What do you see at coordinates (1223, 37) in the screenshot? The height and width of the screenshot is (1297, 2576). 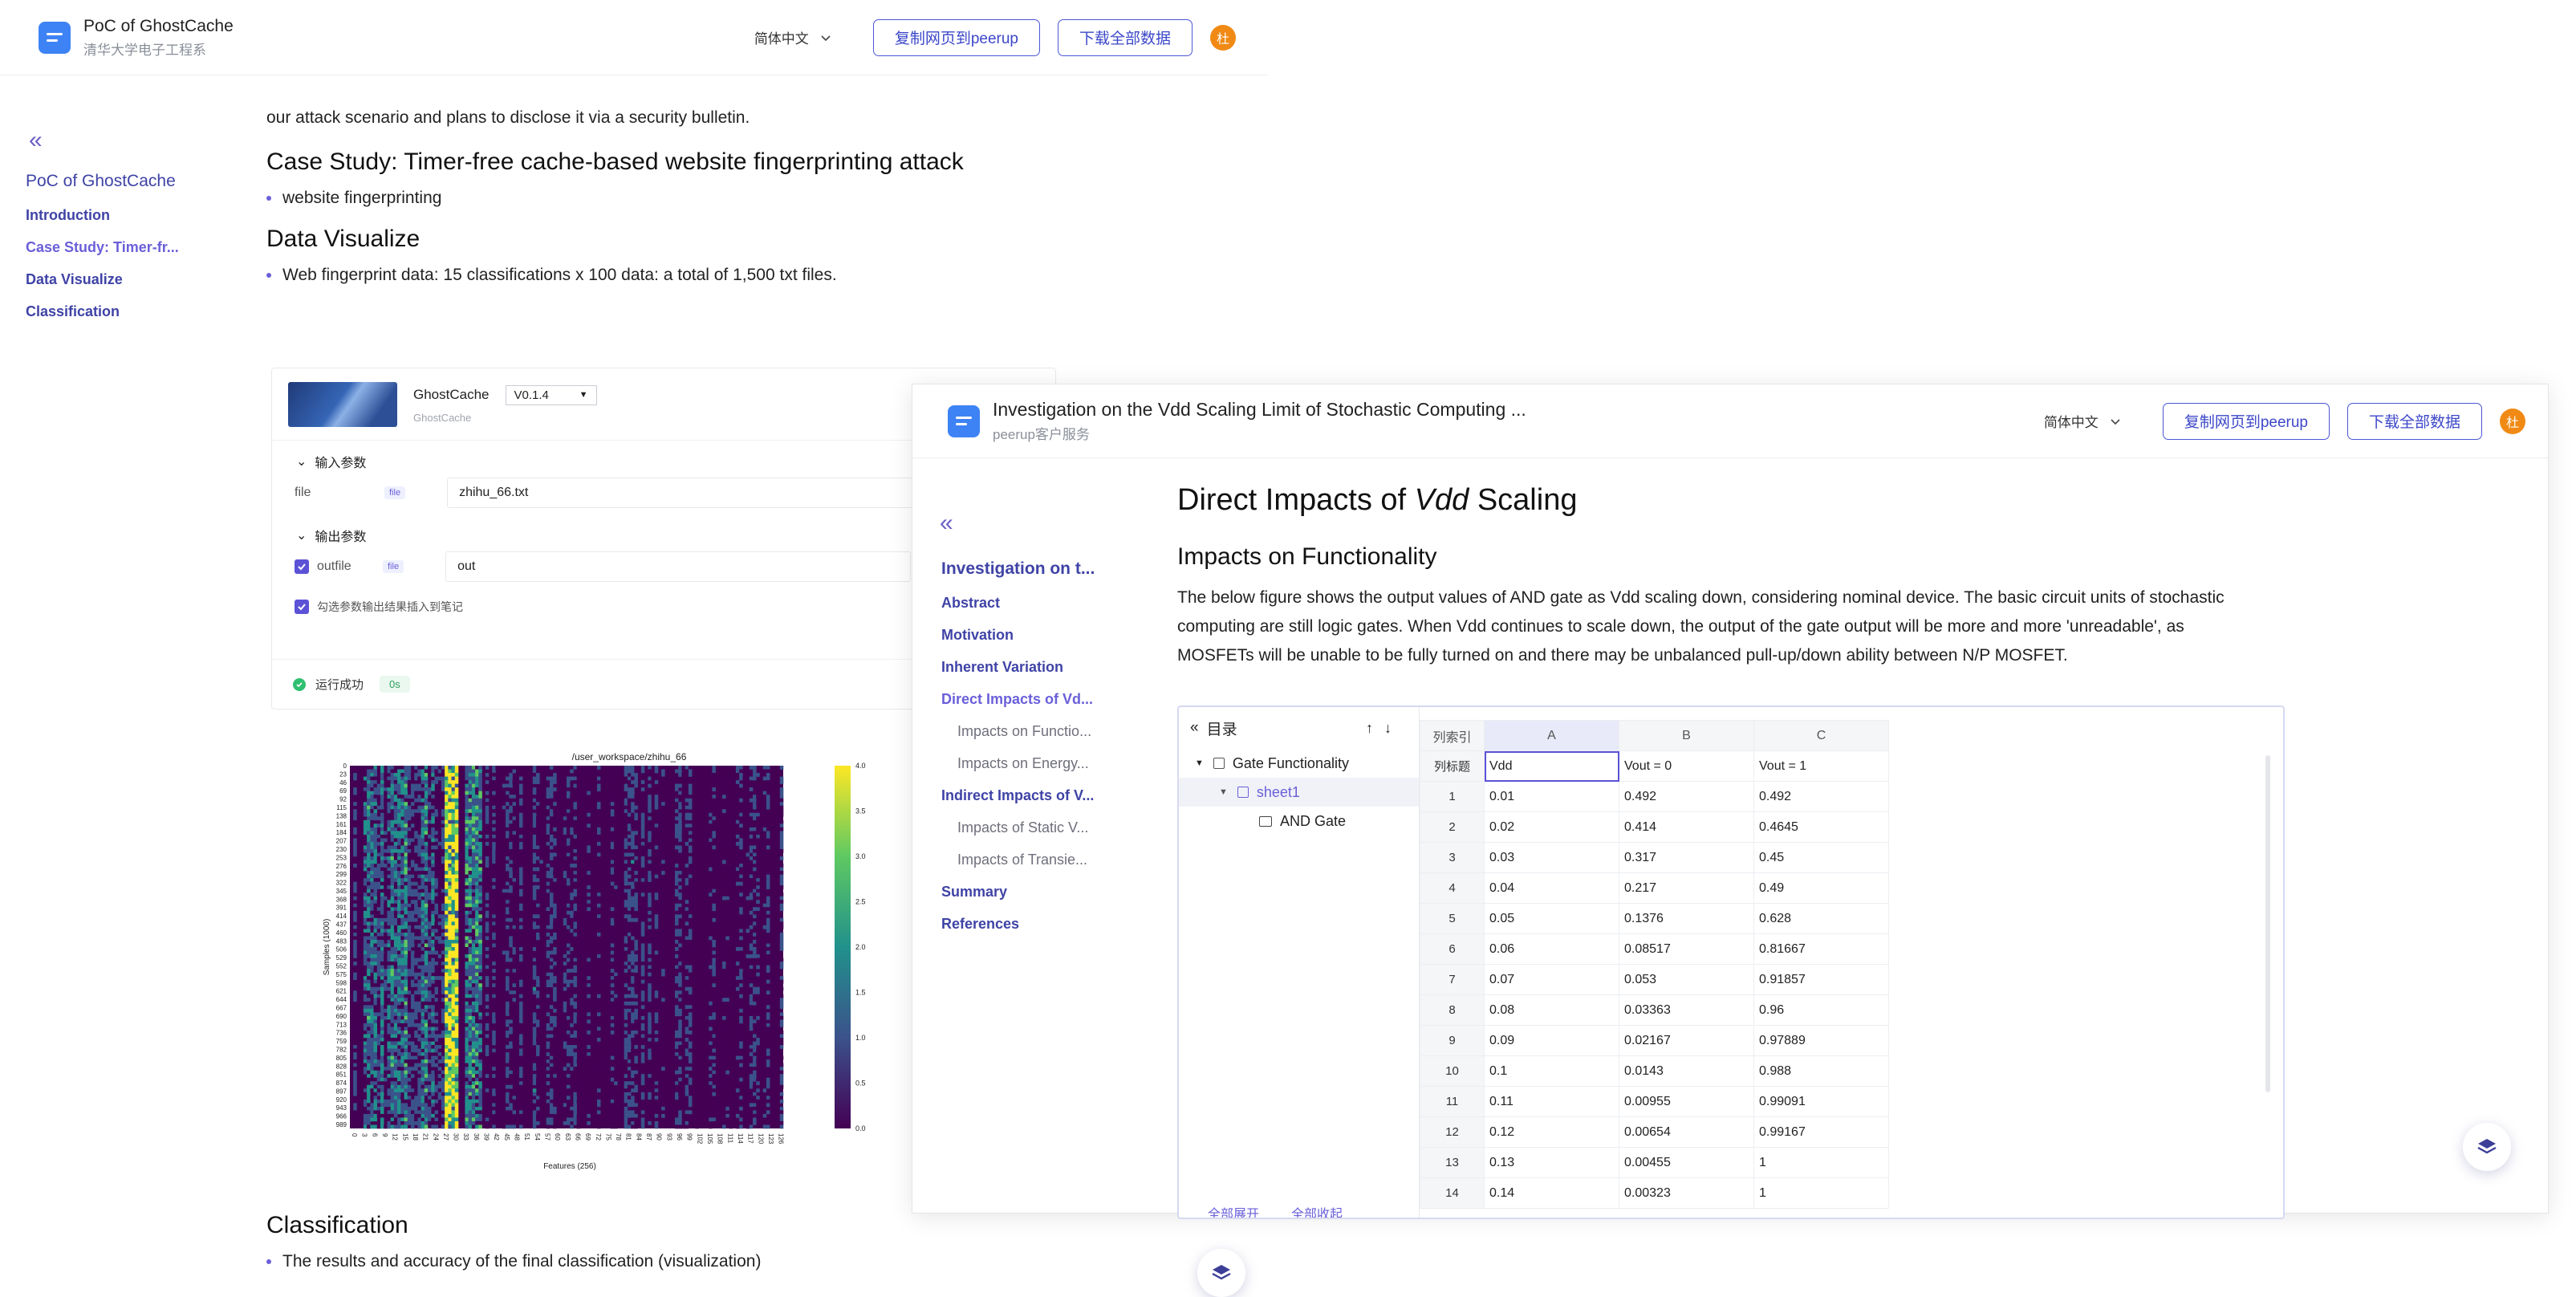 I see `avatar: 杜` at bounding box center [1223, 37].